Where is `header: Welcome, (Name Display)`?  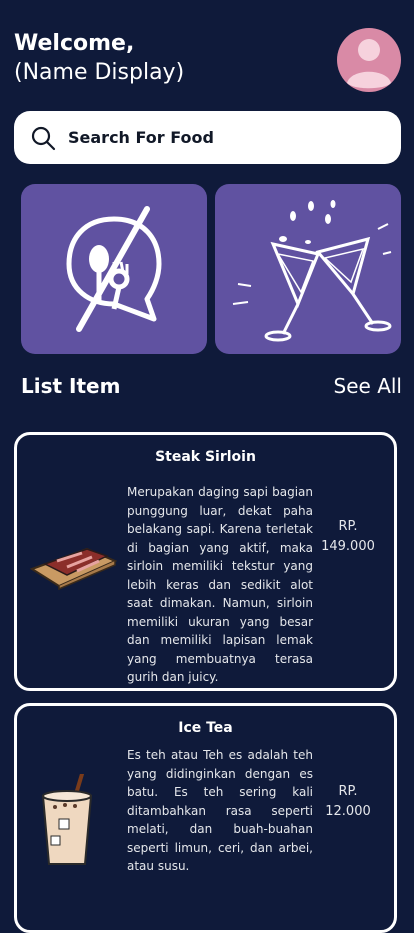 header: Welcome, (Name Display) is located at coordinates (99, 59).